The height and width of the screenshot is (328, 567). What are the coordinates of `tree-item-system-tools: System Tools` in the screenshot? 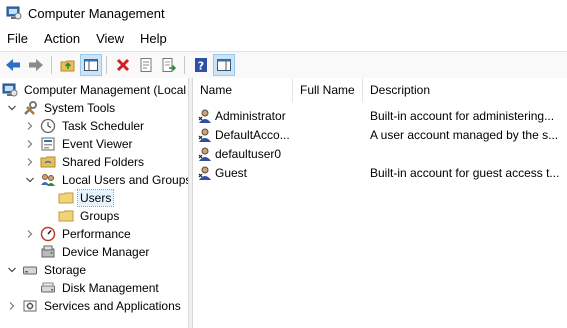 It's located at (61, 108).